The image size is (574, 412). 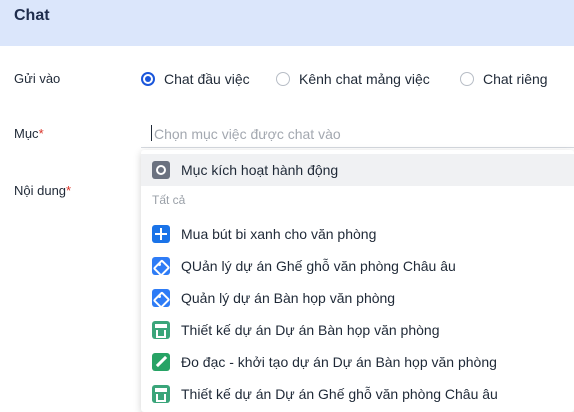 I want to click on pencil-icon, so click(x=161, y=362).